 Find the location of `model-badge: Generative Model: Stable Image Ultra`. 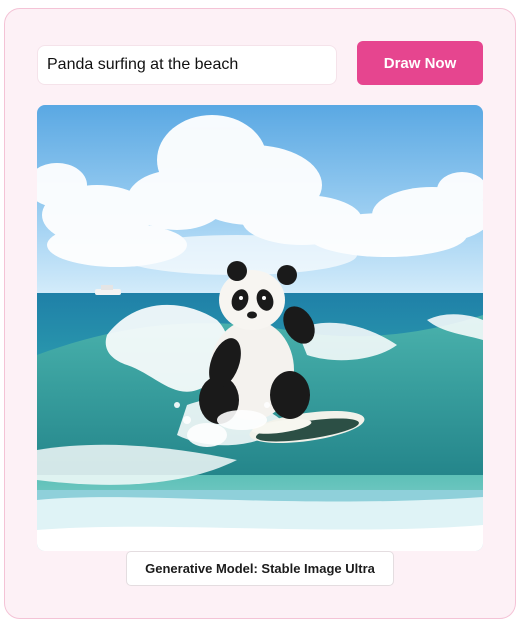

model-badge: Generative Model: Stable Image Ultra is located at coordinates (260, 568).